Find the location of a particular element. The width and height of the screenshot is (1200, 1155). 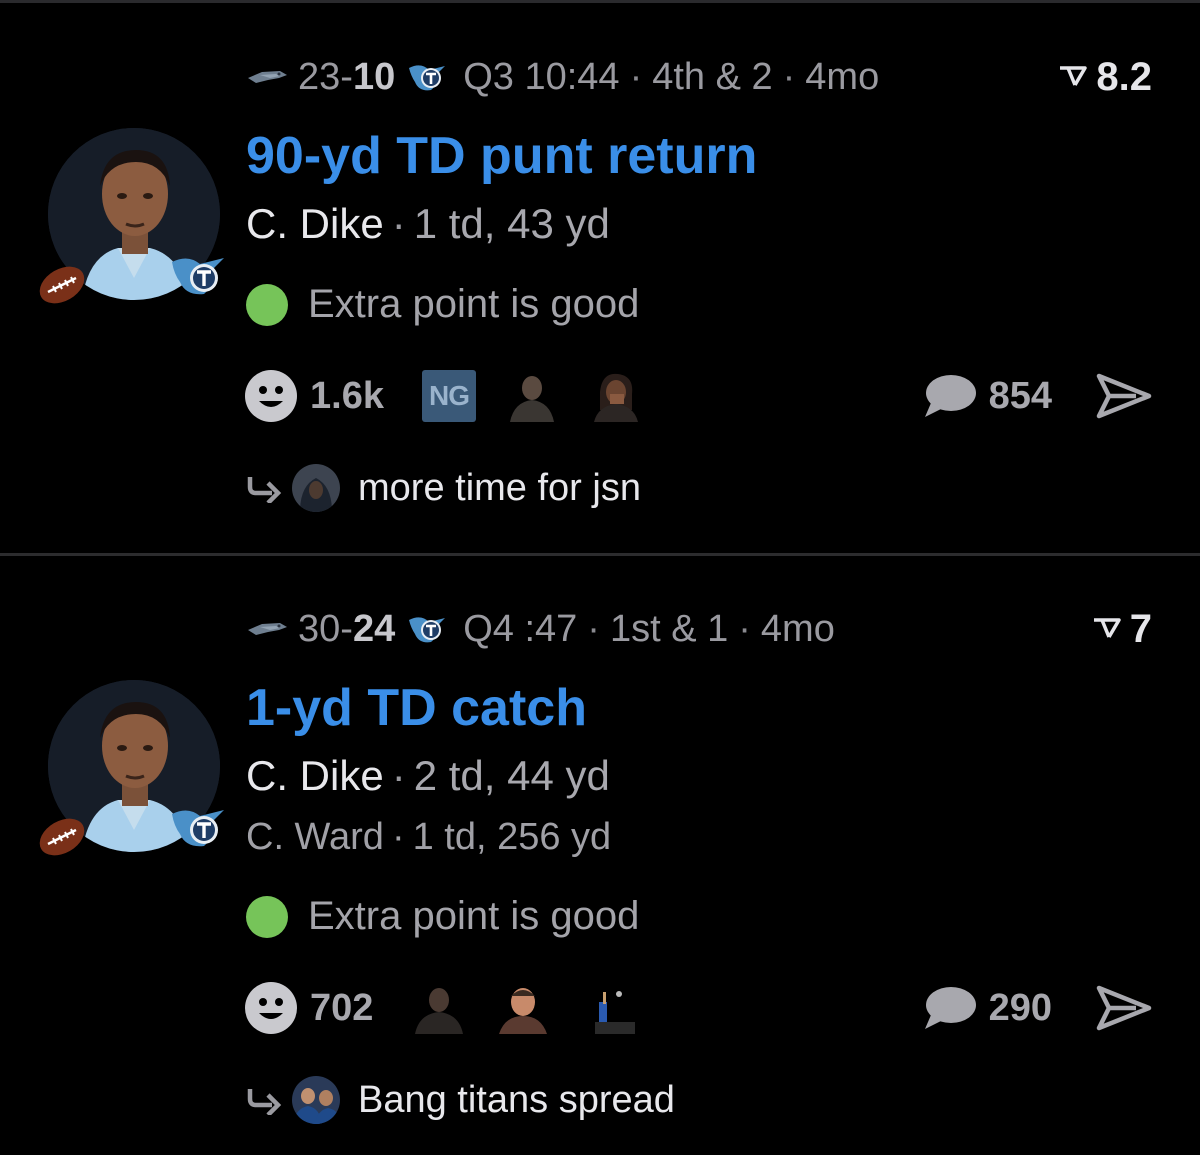

player-stats: 1 td, 43 yd is located at coordinates (511, 223).